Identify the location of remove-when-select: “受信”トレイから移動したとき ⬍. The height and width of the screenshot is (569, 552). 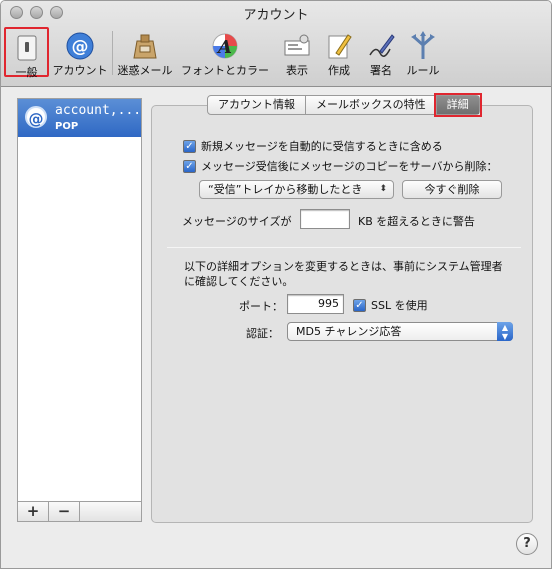
(296, 189).